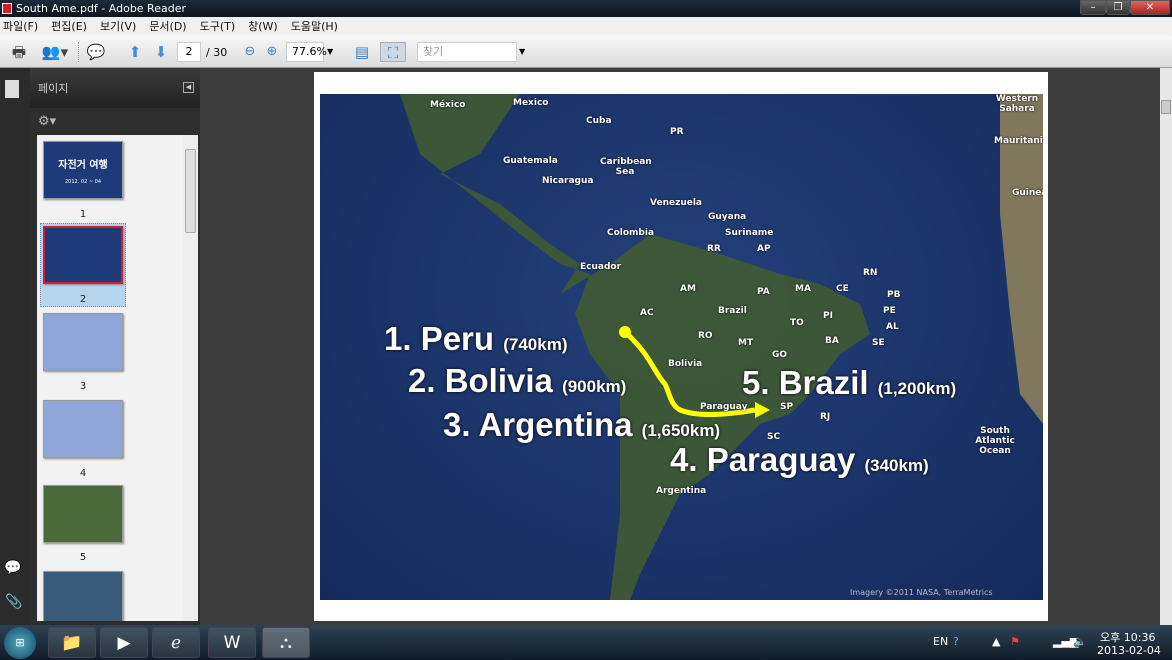 This screenshot has width=1172, height=660. Describe the element at coordinates (20, 643) in the screenshot. I see `start-button: ⊞` at that location.